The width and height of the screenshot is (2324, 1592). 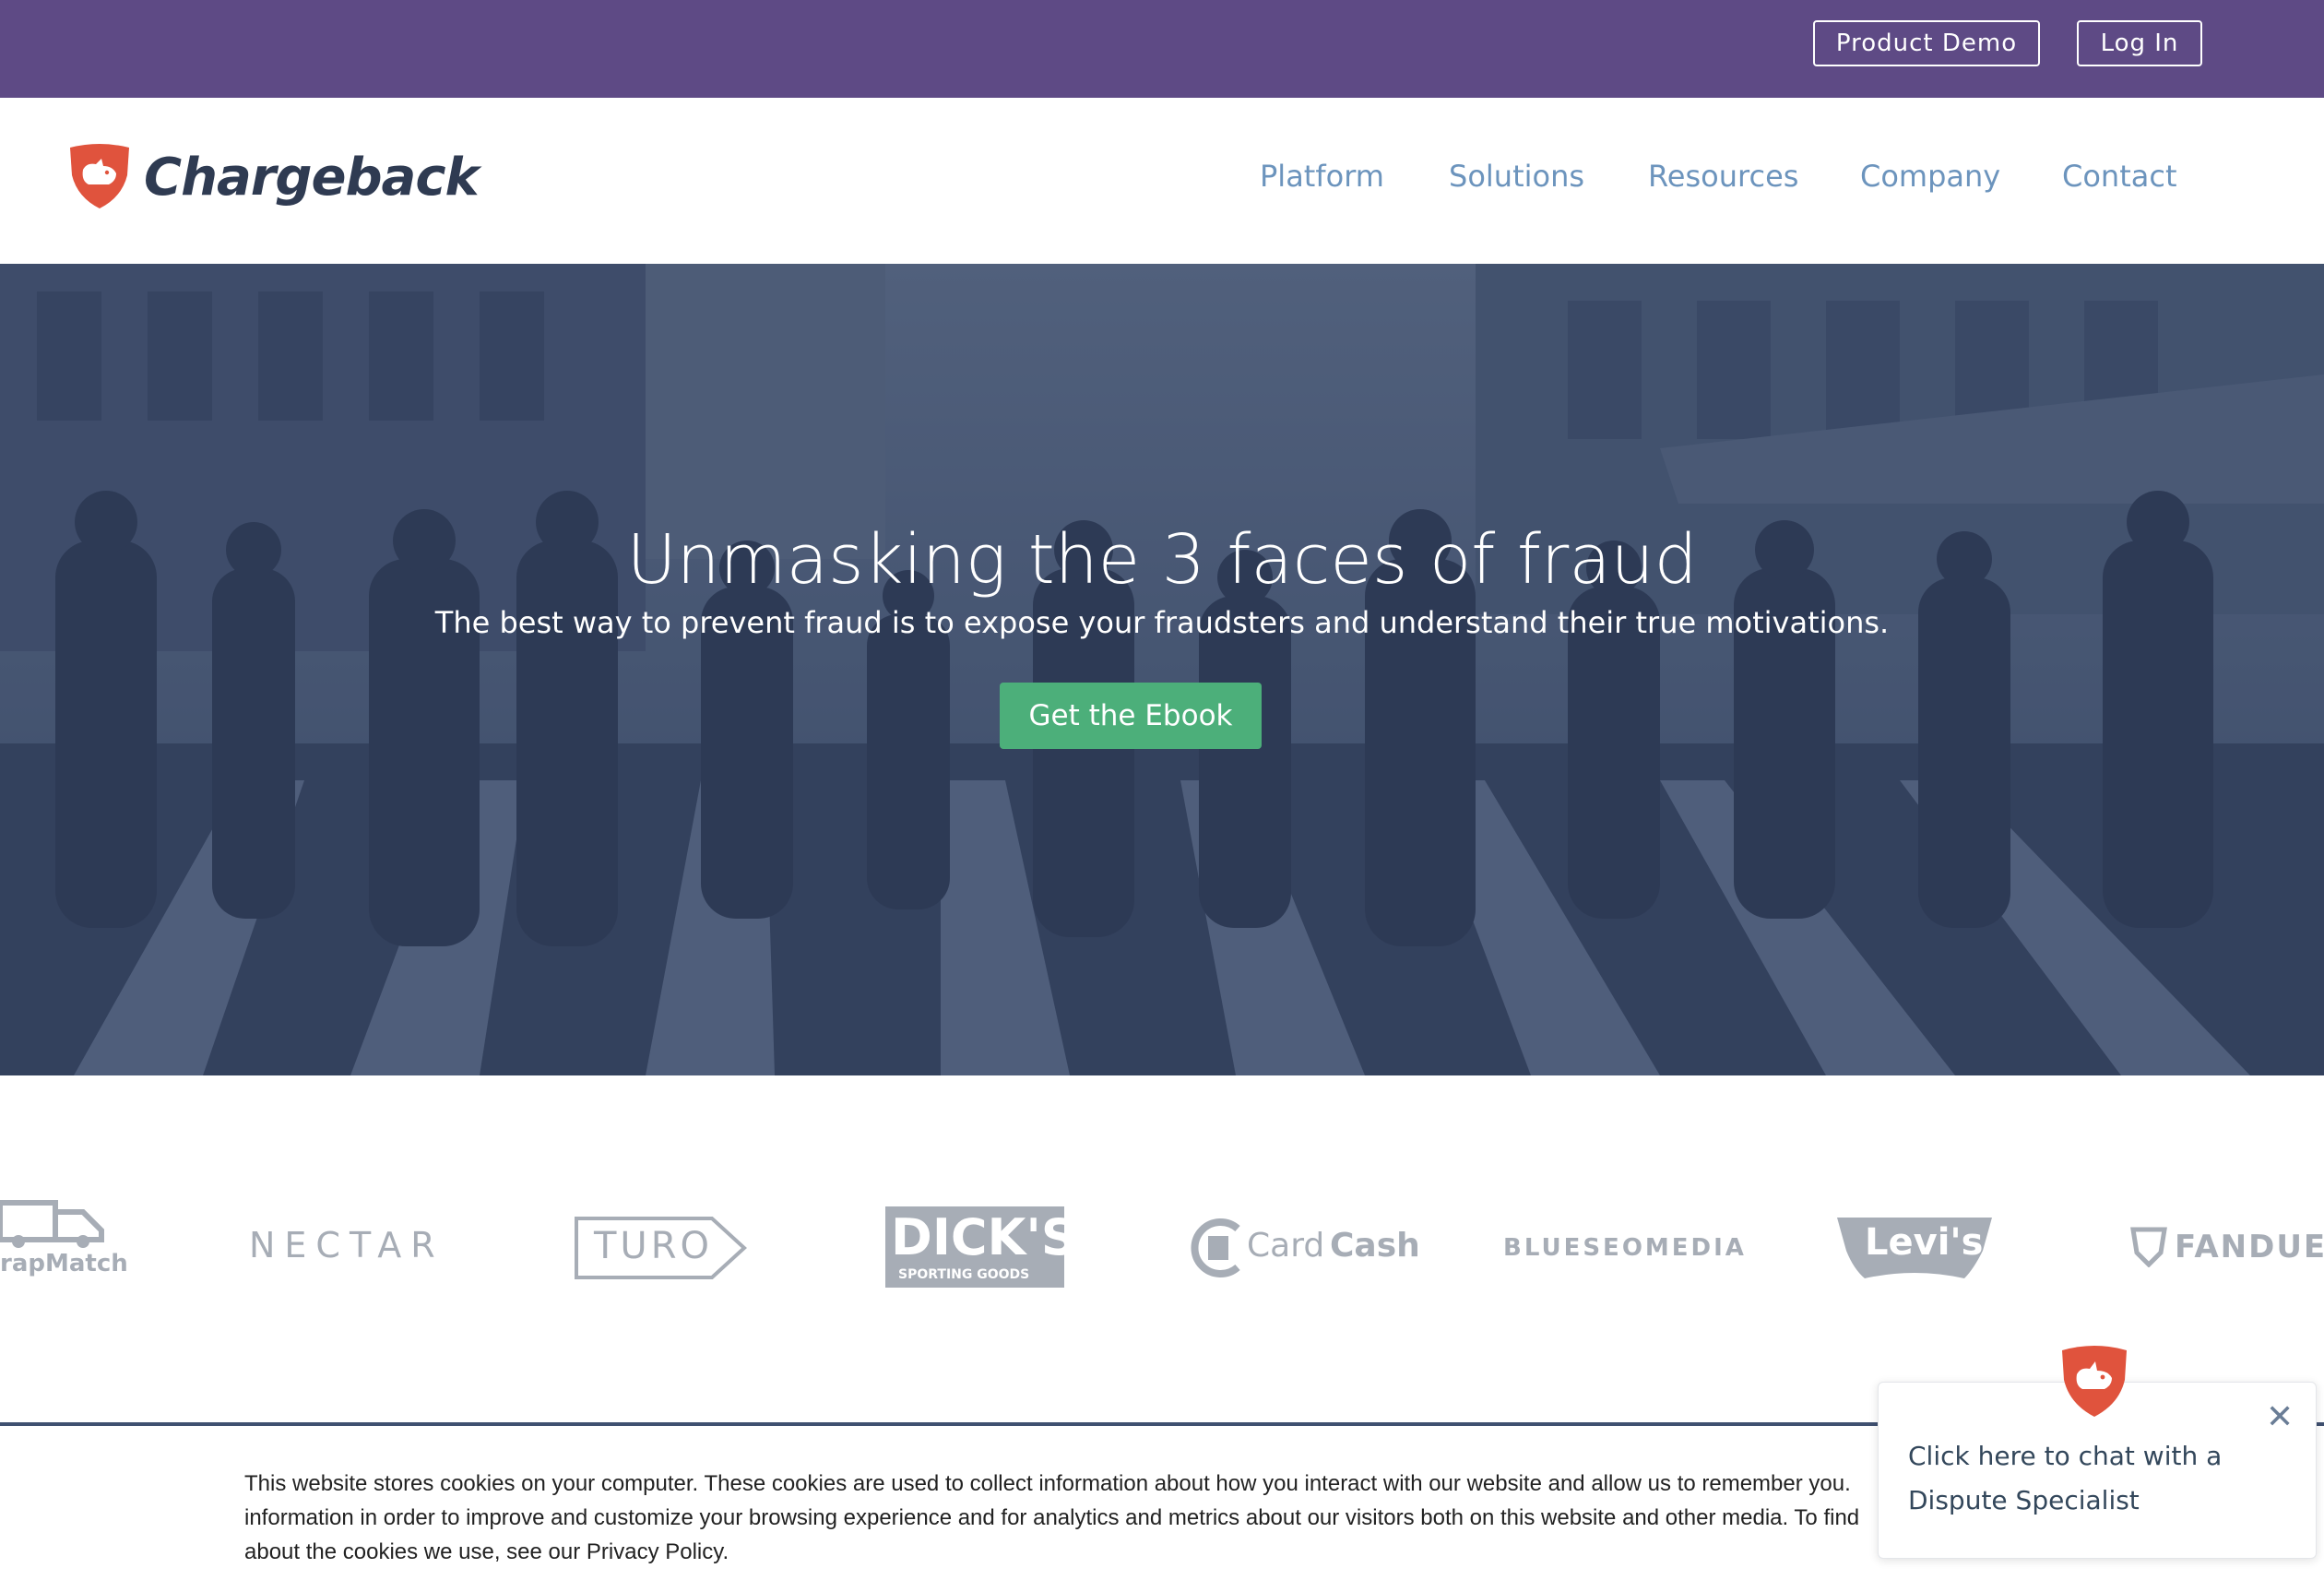 I want to click on brand-name: Chargeback, so click(x=312, y=177).